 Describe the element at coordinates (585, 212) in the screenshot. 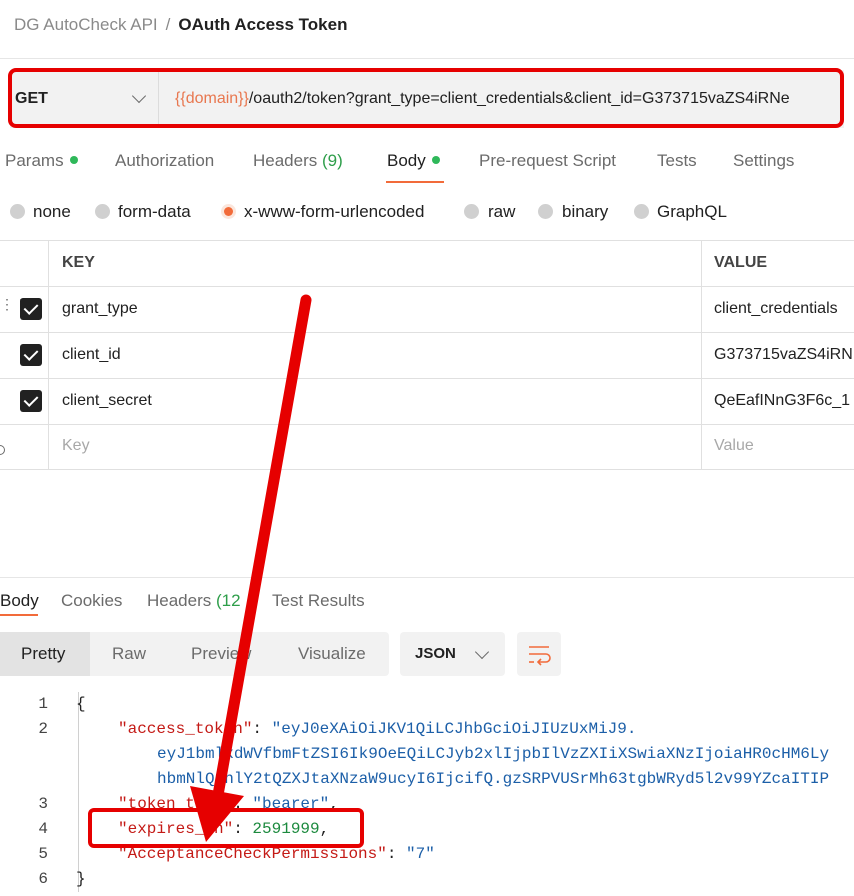

I see `radio-label-binary: binary` at that location.